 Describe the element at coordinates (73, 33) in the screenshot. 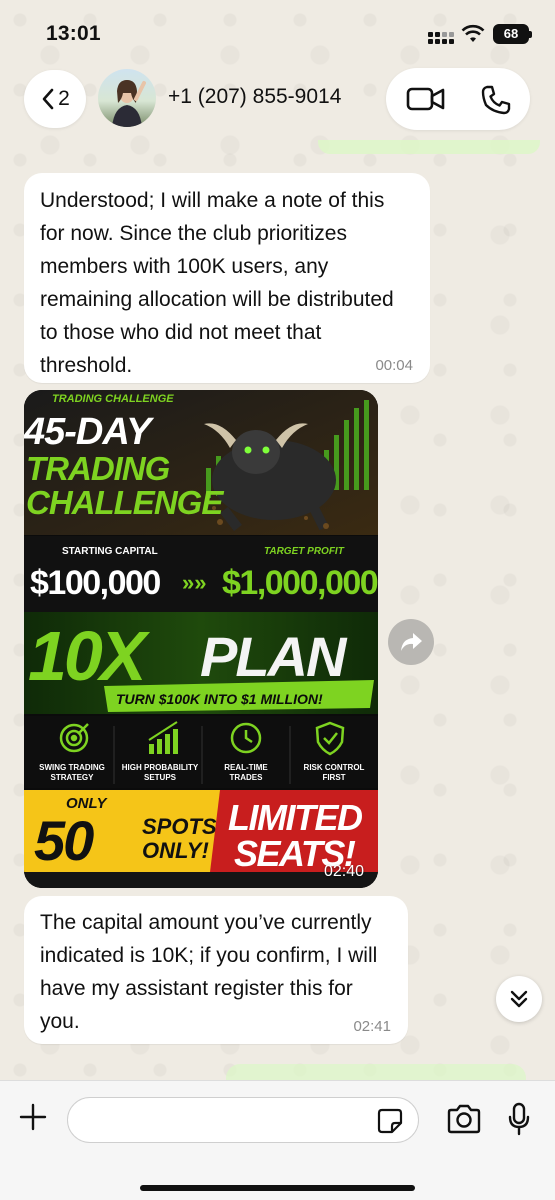

I see `status-time: 13:01` at that location.